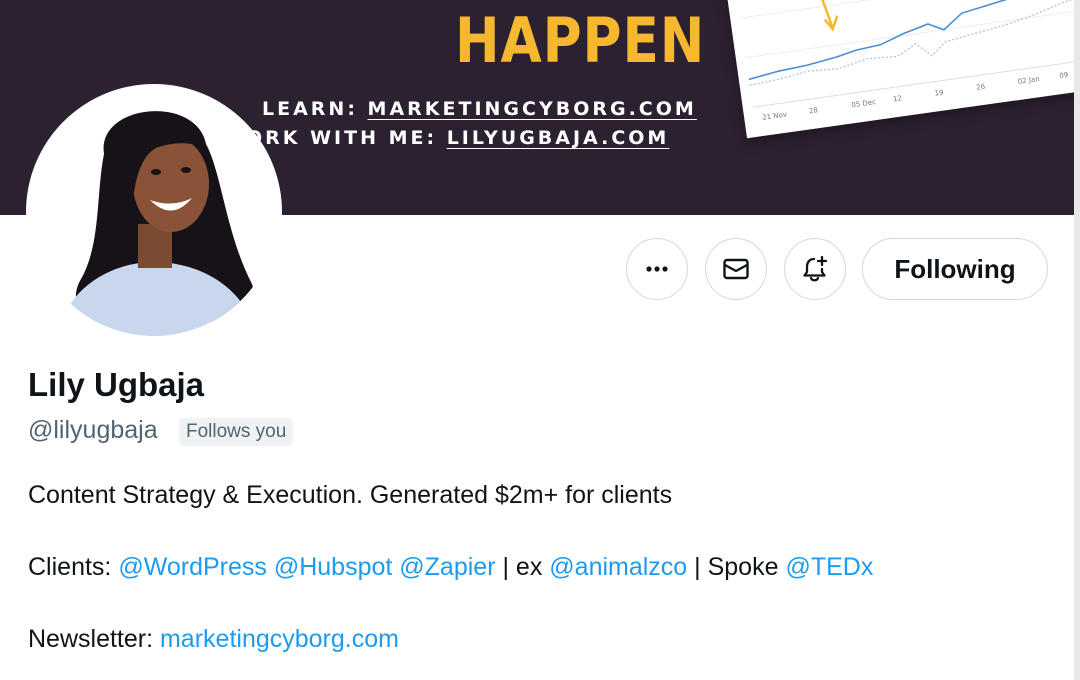  What do you see at coordinates (333, 567) in the screenshot?
I see `mention-link: @Hubspot` at bounding box center [333, 567].